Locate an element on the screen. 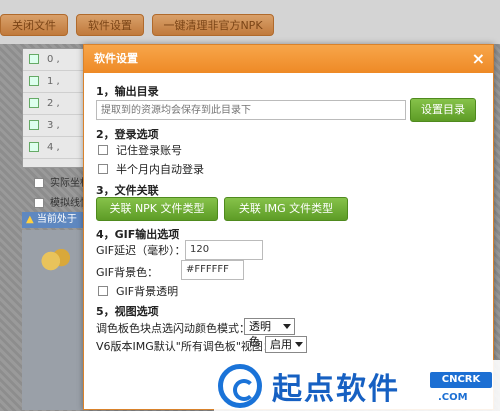 This screenshot has height=411, width=500. watermark-domain: .COM is located at coordinates (453, 397).